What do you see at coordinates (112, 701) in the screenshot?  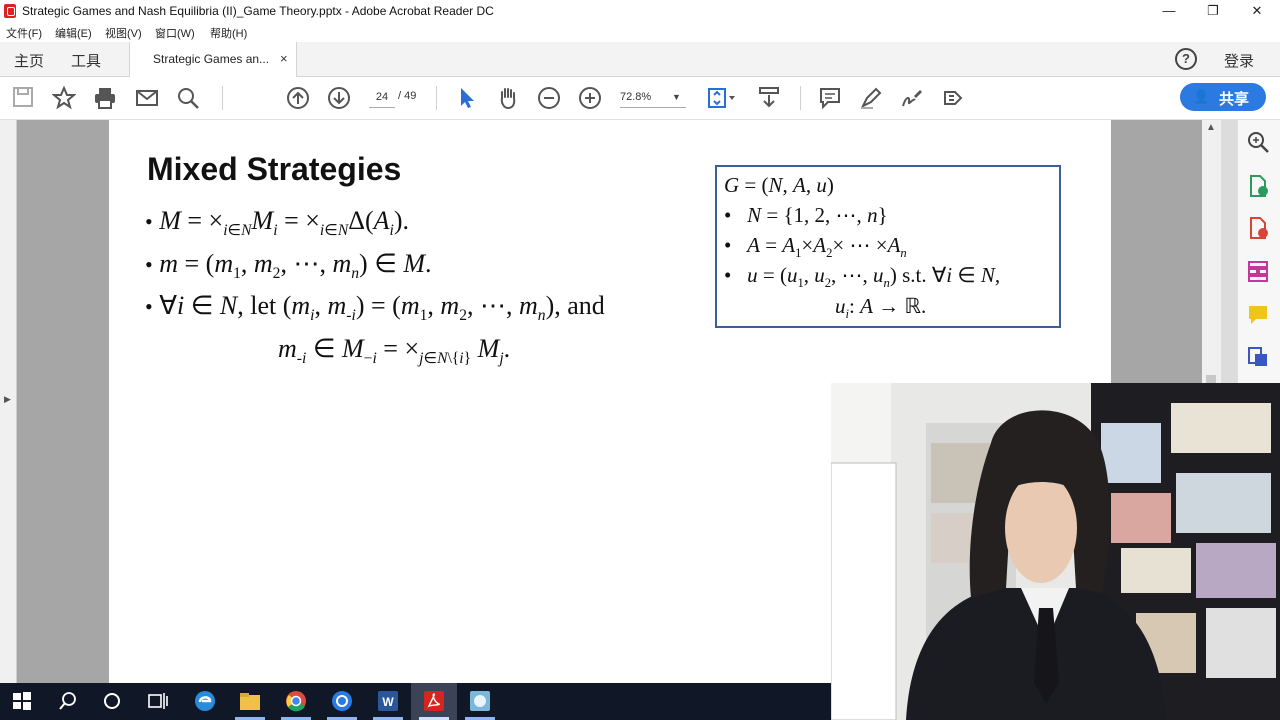 I see `cortana-icon` at bounding box center [112, 701].